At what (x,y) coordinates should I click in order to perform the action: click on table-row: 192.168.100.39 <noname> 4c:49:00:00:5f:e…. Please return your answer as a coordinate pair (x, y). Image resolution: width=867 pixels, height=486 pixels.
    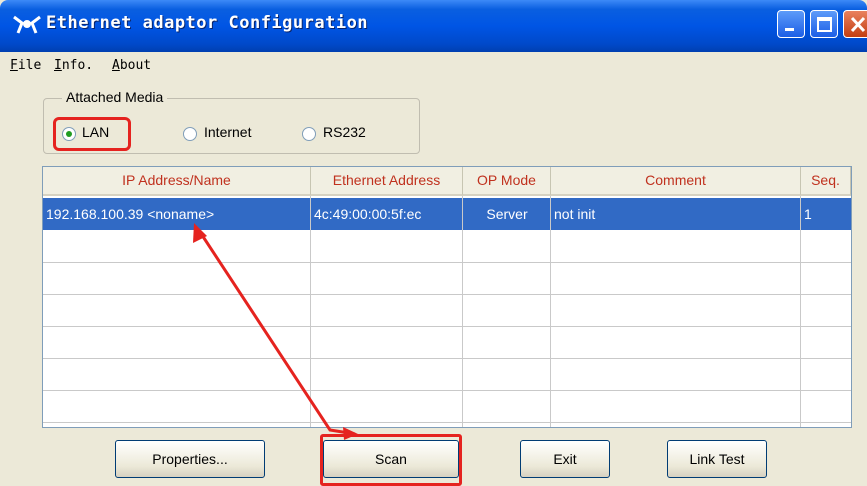
    Looking at the image, I should click on (447, 214).